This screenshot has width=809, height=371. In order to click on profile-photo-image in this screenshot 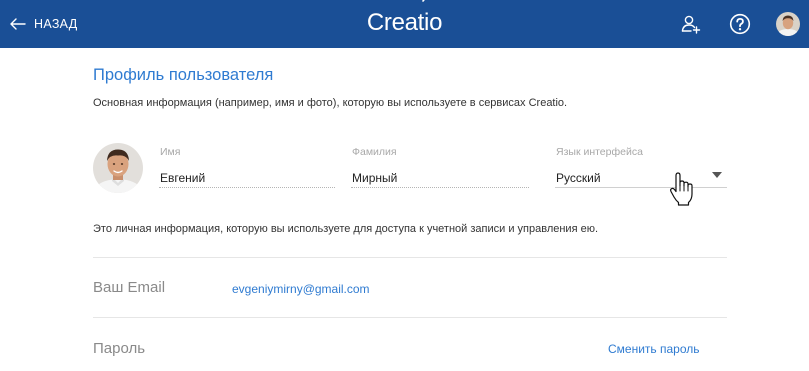, I will do `click(118, 168)`.